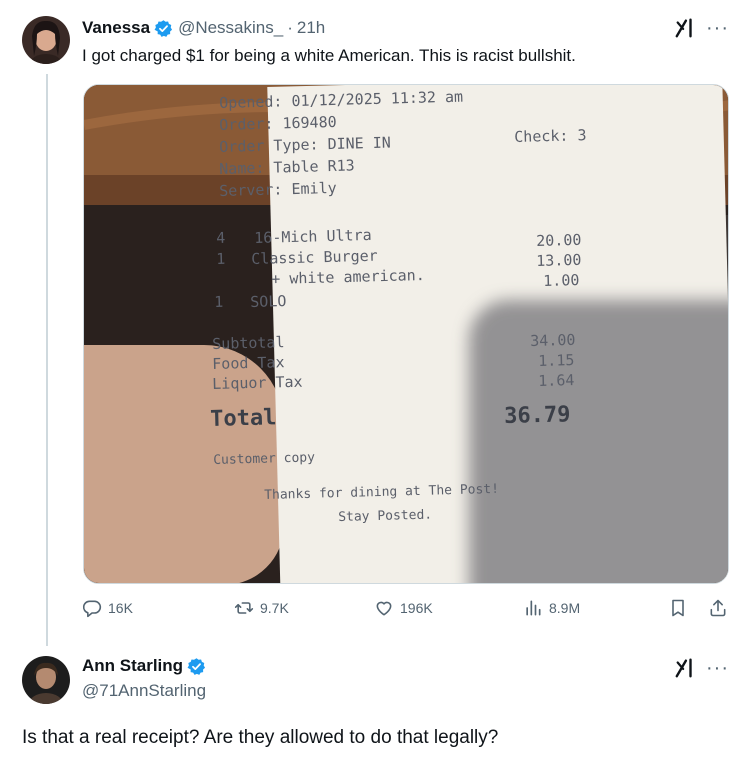  Describe the element at coordinates (313, 236) in the screenshot. I see `receipt-item-desc: 16-Mich Ultra` at that location.